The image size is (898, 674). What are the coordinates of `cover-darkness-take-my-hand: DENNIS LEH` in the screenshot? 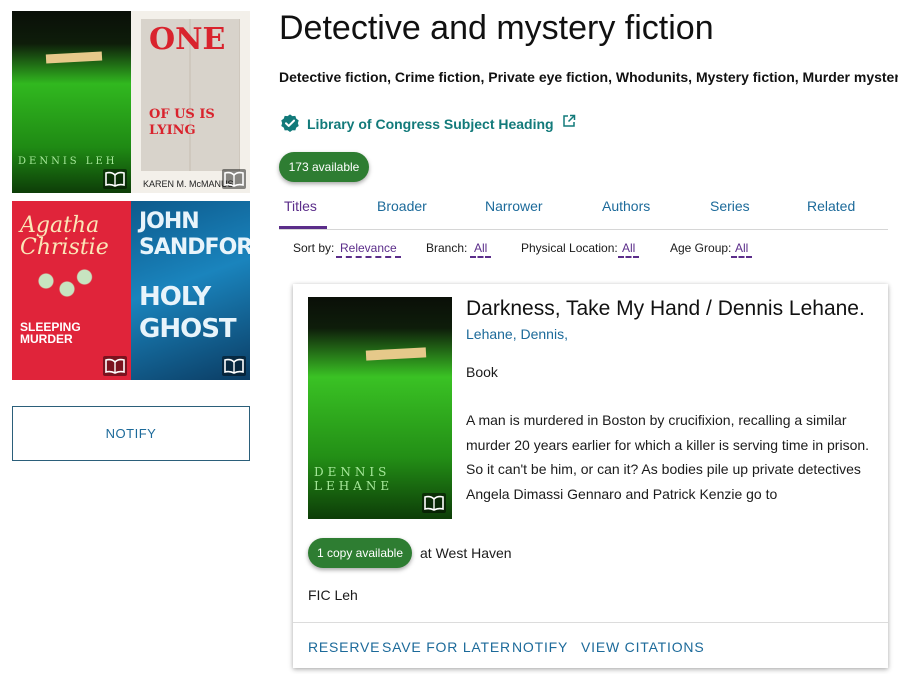 It's located at (71, 102).